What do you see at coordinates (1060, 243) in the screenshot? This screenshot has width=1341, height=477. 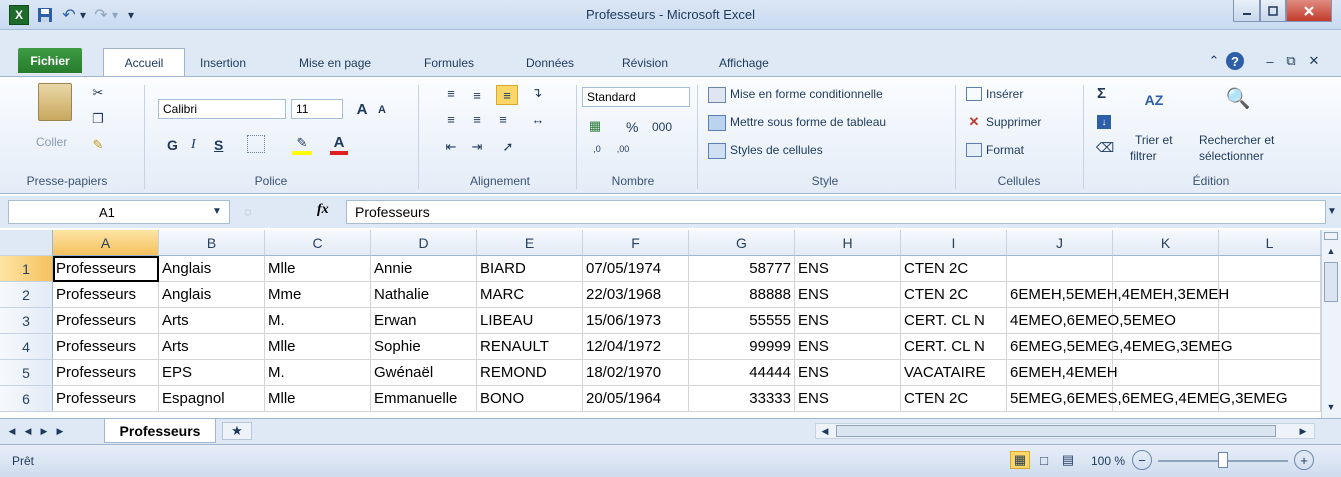 I see `column-header-j: J` at bounding box center [1060, 243].